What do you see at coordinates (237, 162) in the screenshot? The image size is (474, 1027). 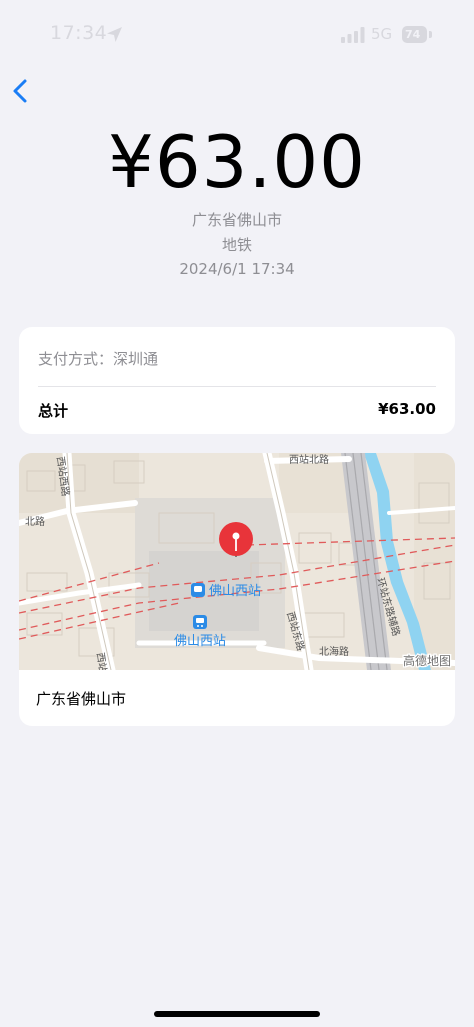 I see `transaction-amount: ¥63.00` at bounding box center [237, 162].